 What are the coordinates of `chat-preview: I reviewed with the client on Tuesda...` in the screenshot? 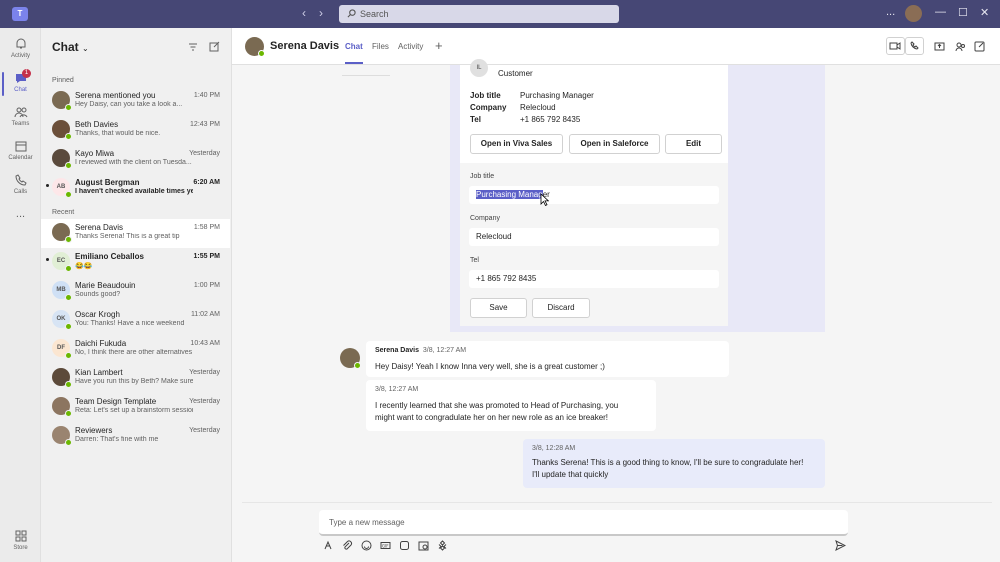 It's located at (133, 162).